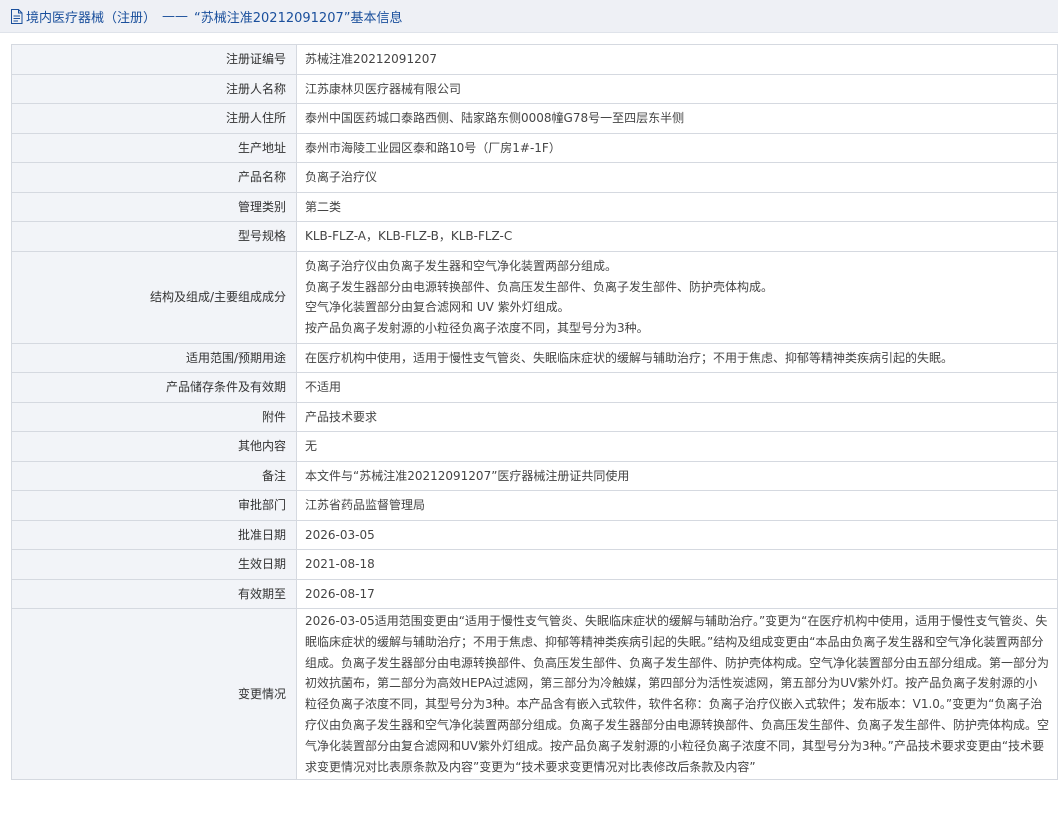 This screenshot has height=826, width=1058. I want to click on table-row: 备注 本文件与“苏械注准20212091207”医疗器械注册证共同使用, so click(534, 475).